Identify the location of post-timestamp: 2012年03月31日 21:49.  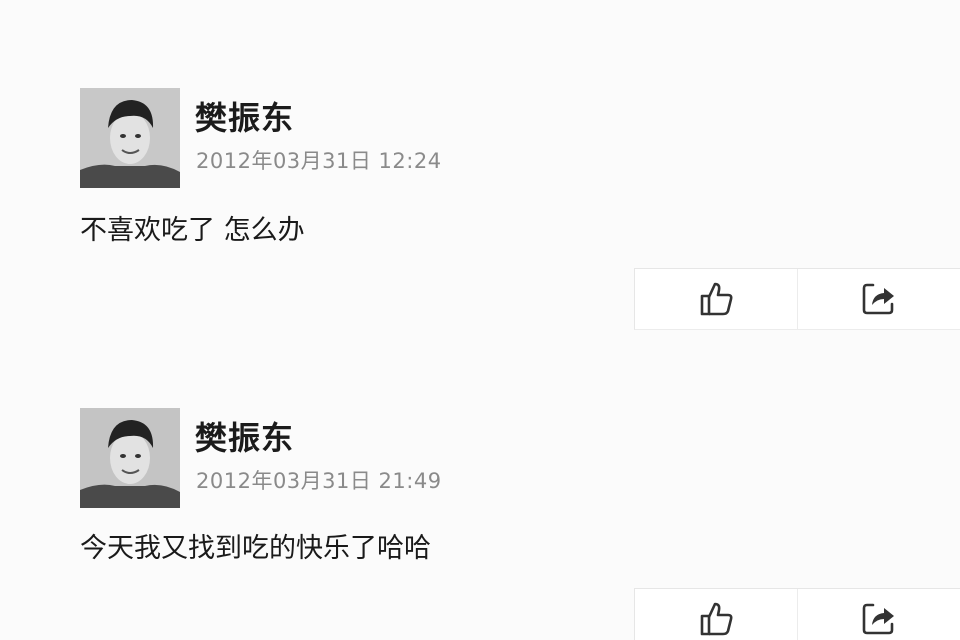
(319, 481).